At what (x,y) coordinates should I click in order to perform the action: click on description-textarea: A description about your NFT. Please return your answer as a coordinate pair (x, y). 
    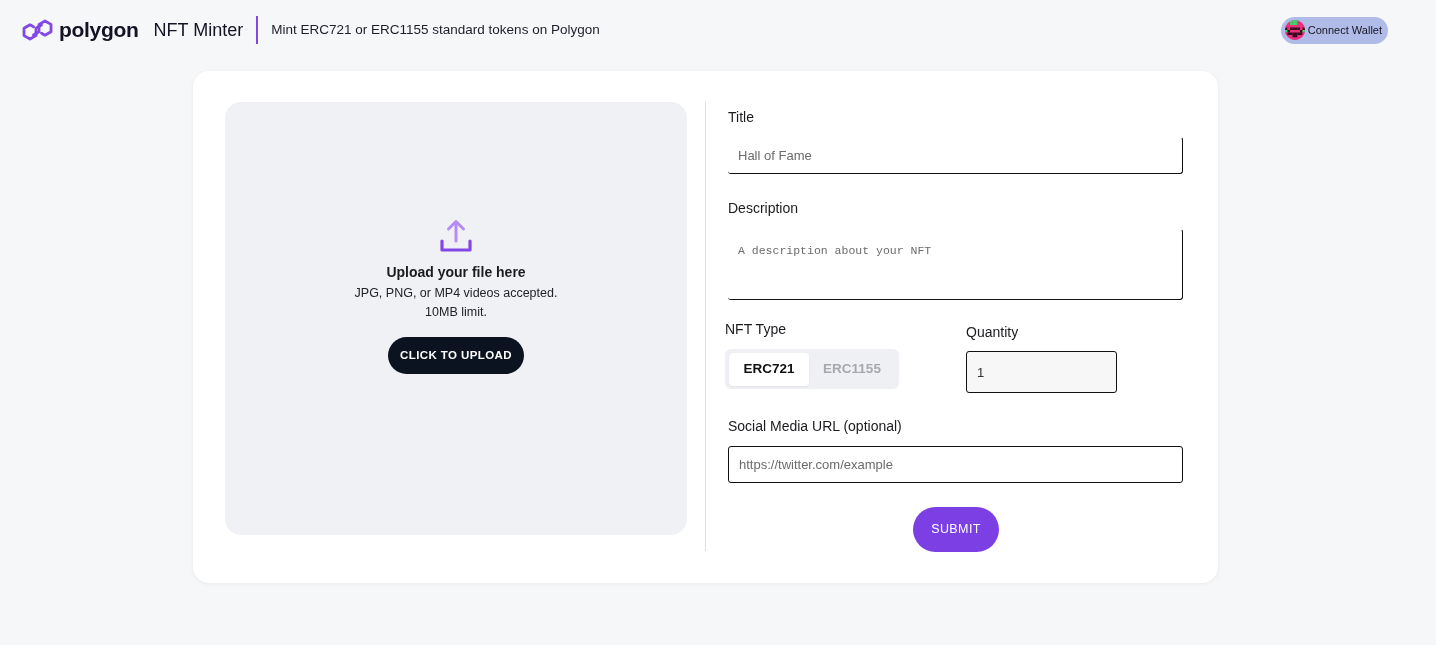
    Looking at the image, I should click on (955, 264).